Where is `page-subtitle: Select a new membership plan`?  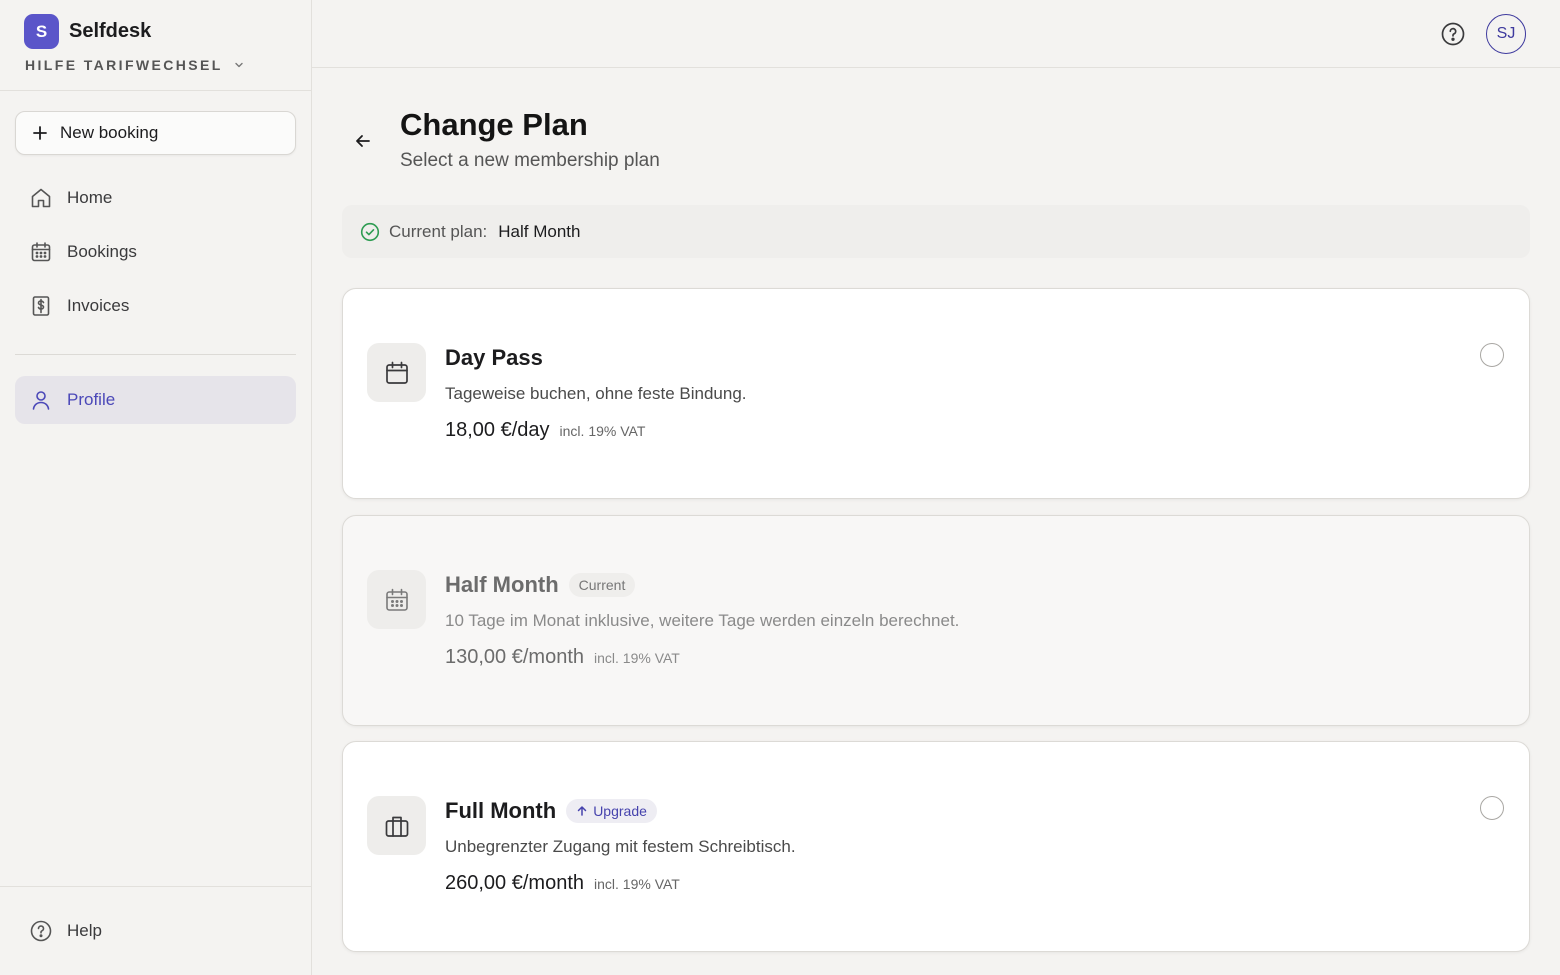 page-subtitle: Select a new membership plan is located at coordinates (530, 160).